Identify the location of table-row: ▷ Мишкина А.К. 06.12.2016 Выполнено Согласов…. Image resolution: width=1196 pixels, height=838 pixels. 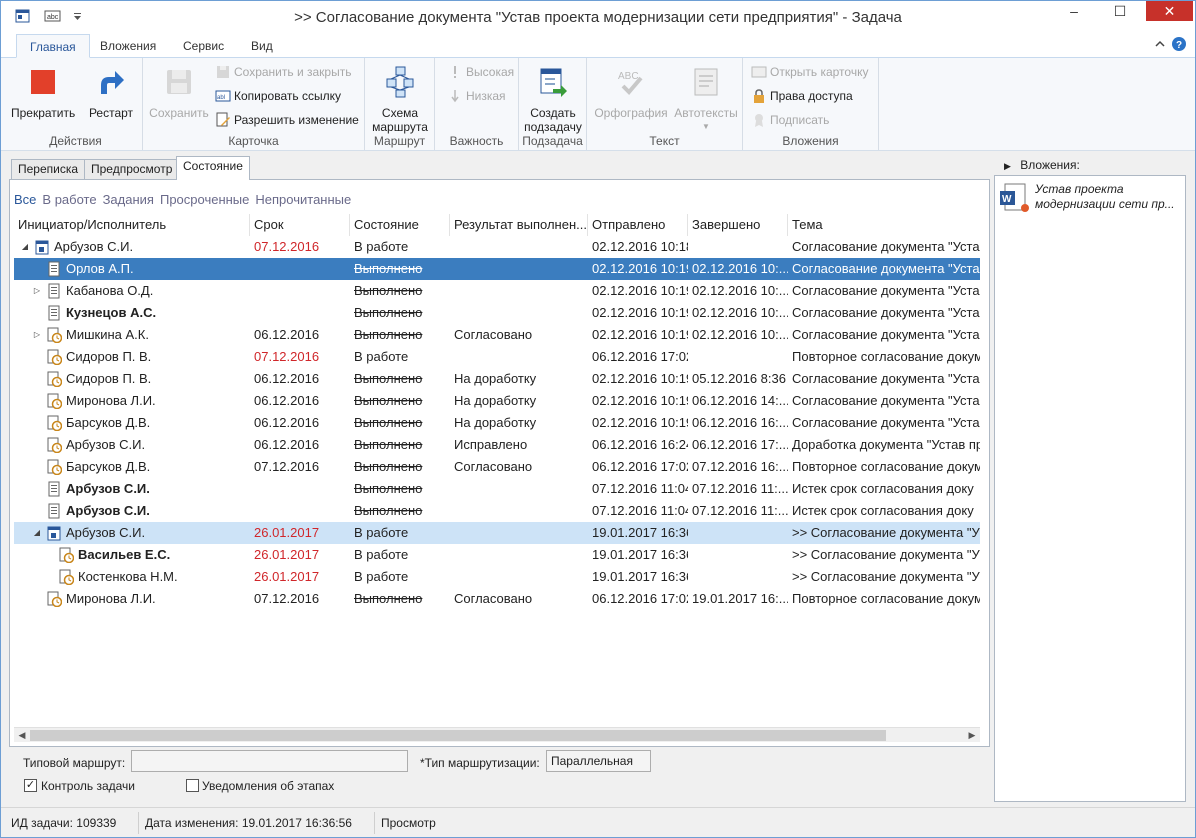
(497, 335).